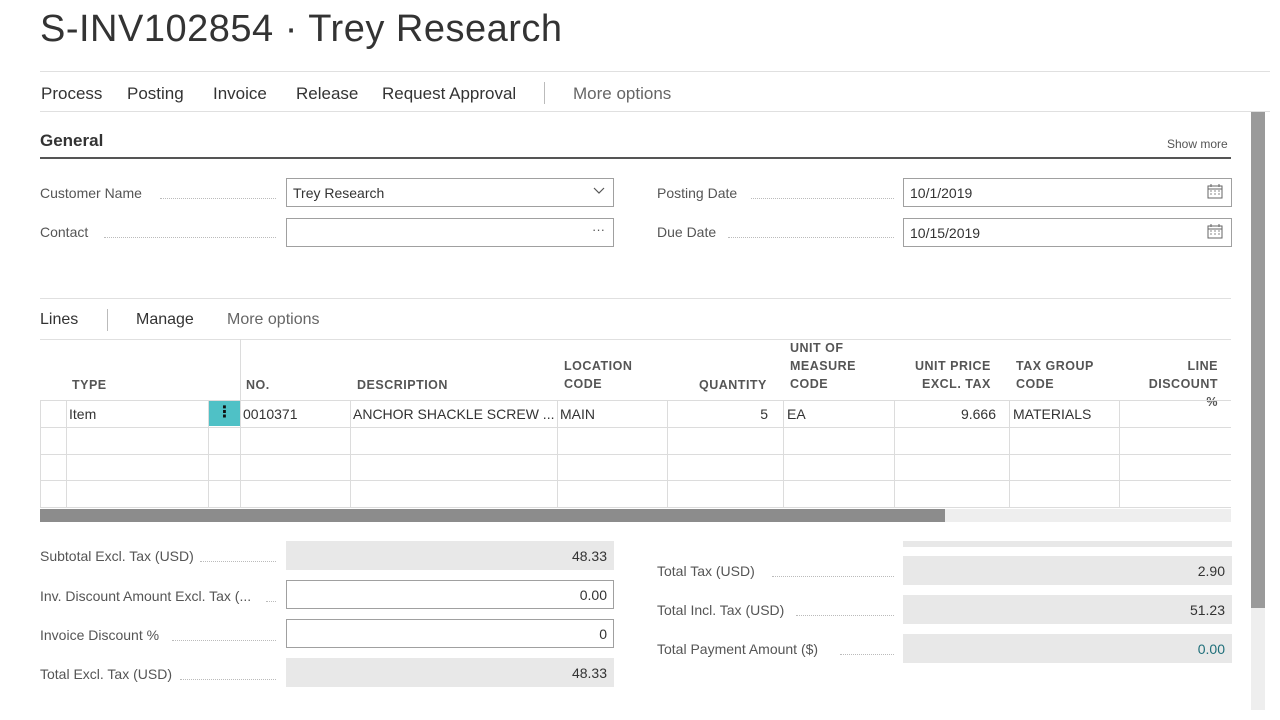  What do you see at coordinates (796, 414) in the screenshot?
I see `cell-uom-code: EA` at bounding box center [796, 414].